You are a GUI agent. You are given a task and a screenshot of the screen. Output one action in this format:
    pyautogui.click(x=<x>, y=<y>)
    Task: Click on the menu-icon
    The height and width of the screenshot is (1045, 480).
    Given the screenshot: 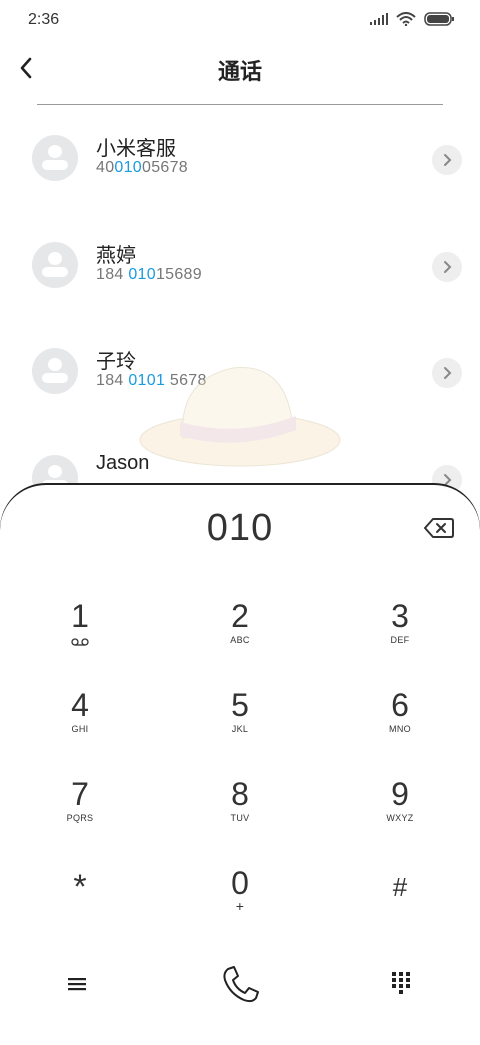 What is the action you would take?
    pyautogui.click(x=77, y=984)
    